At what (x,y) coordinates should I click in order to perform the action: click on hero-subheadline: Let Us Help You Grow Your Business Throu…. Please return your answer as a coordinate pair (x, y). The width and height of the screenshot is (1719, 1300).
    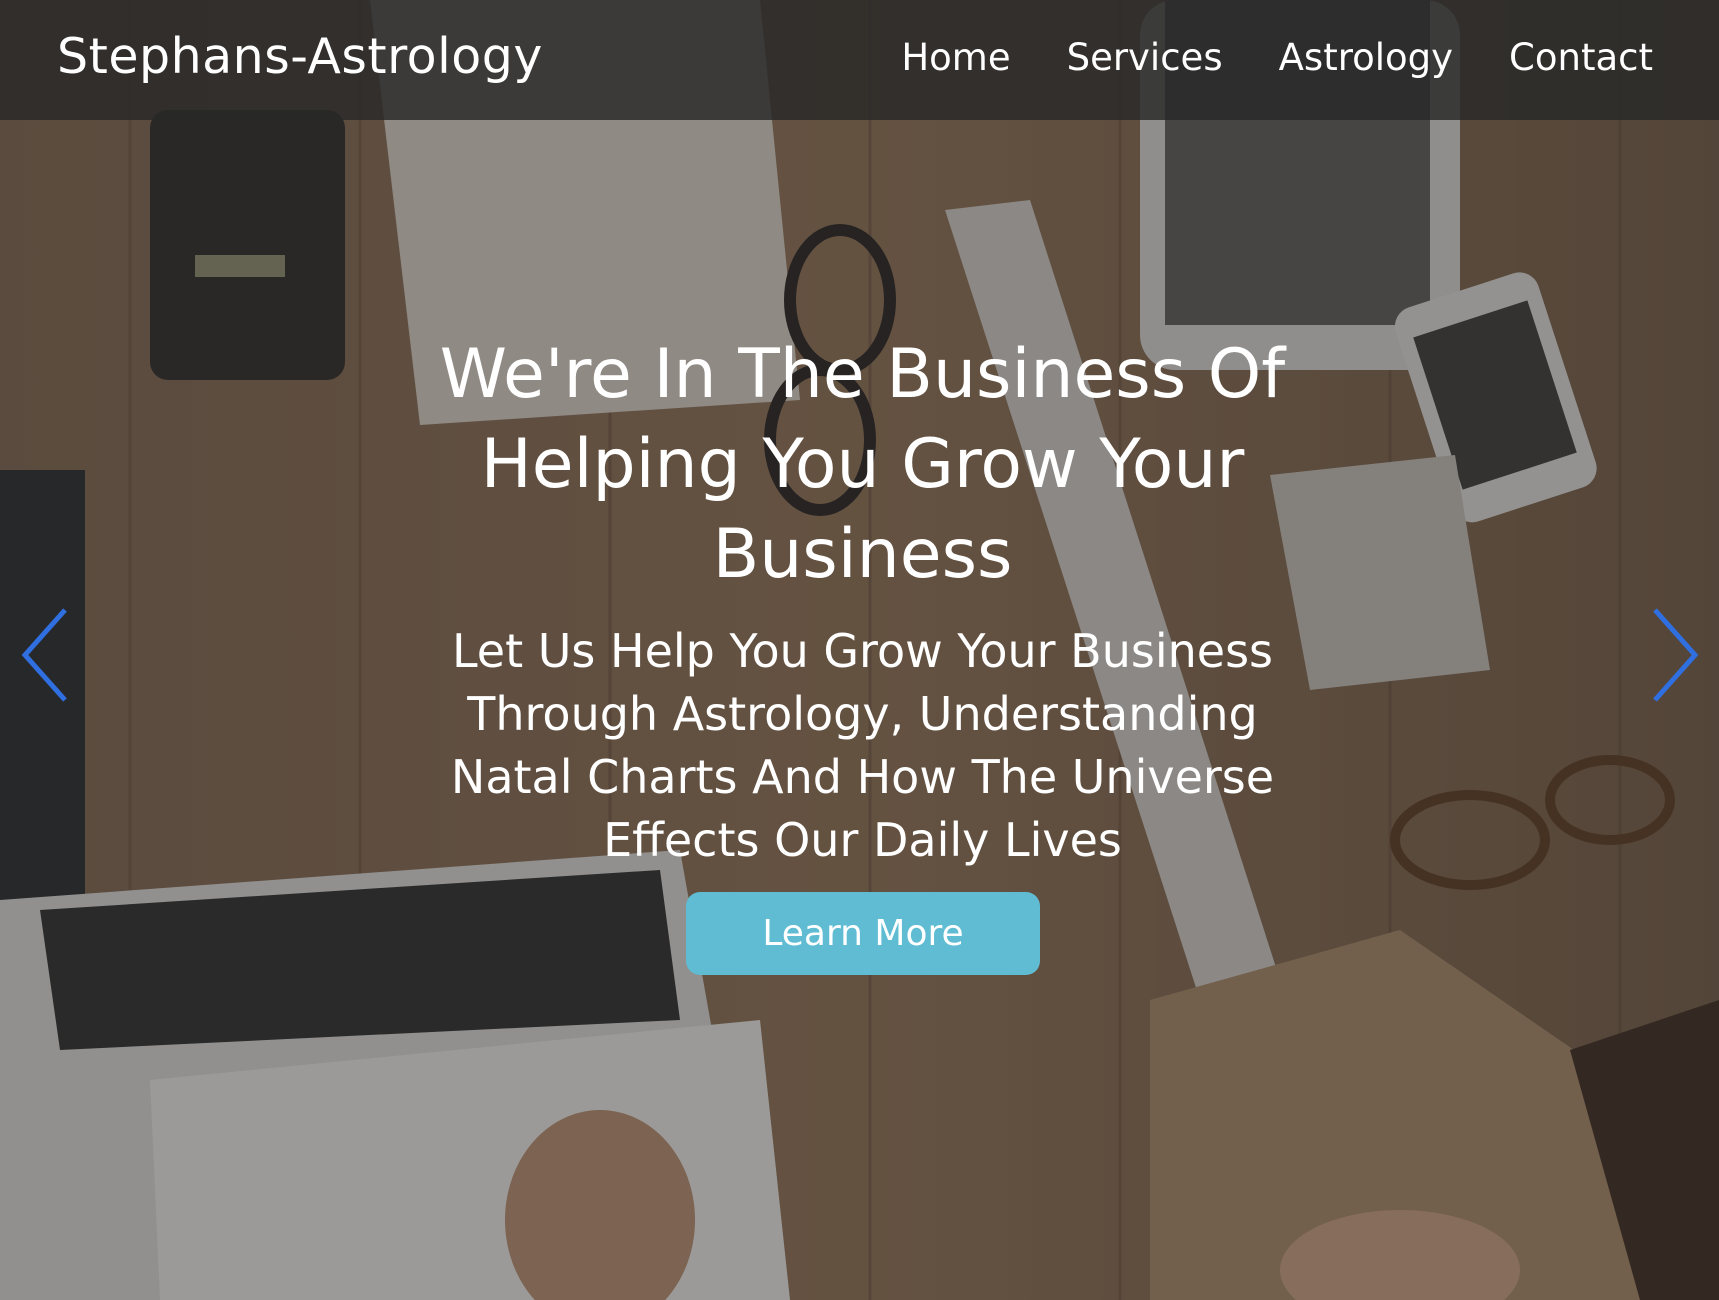
    Looking at the image, I should click on (862, 745).